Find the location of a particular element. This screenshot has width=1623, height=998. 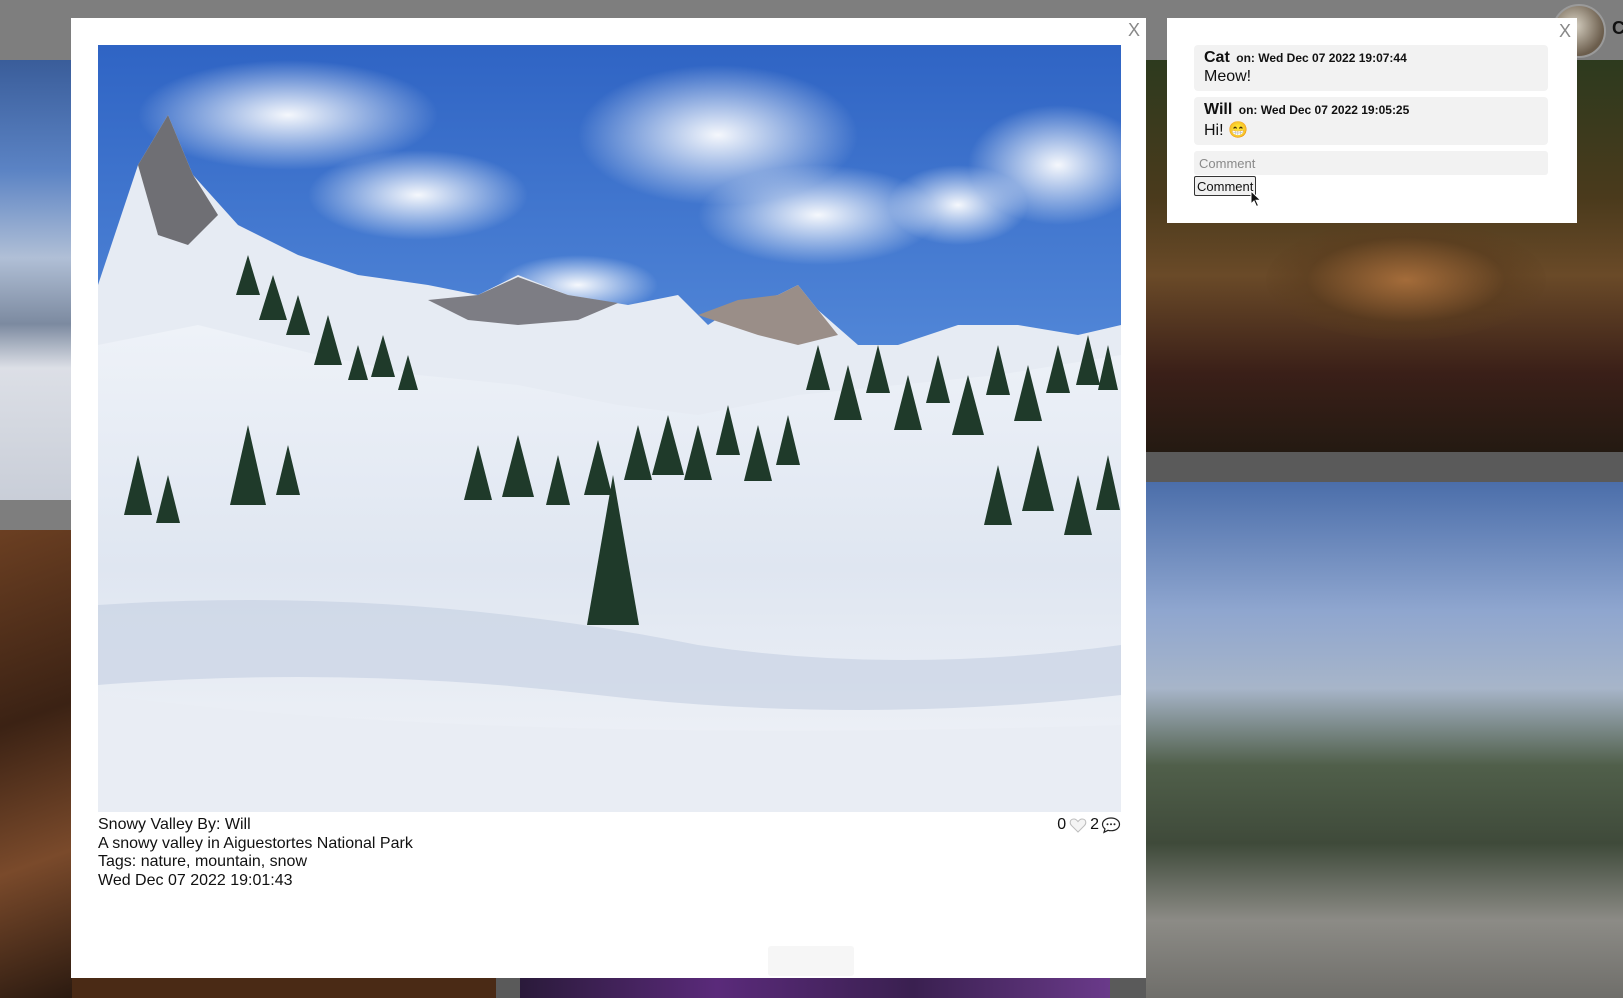

comment-text: Hi! 😁 is located at coordinates (1226, 130).